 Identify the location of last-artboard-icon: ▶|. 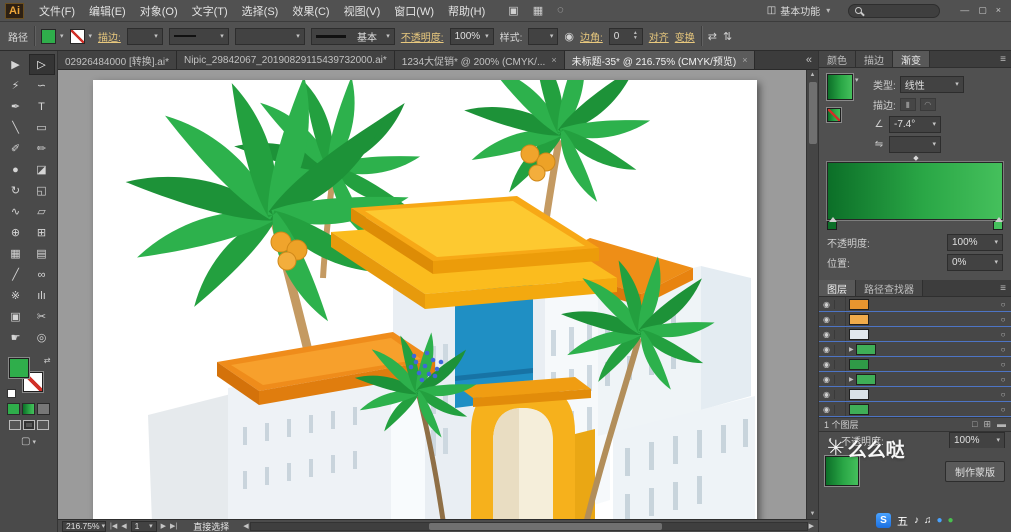
(173, 526).